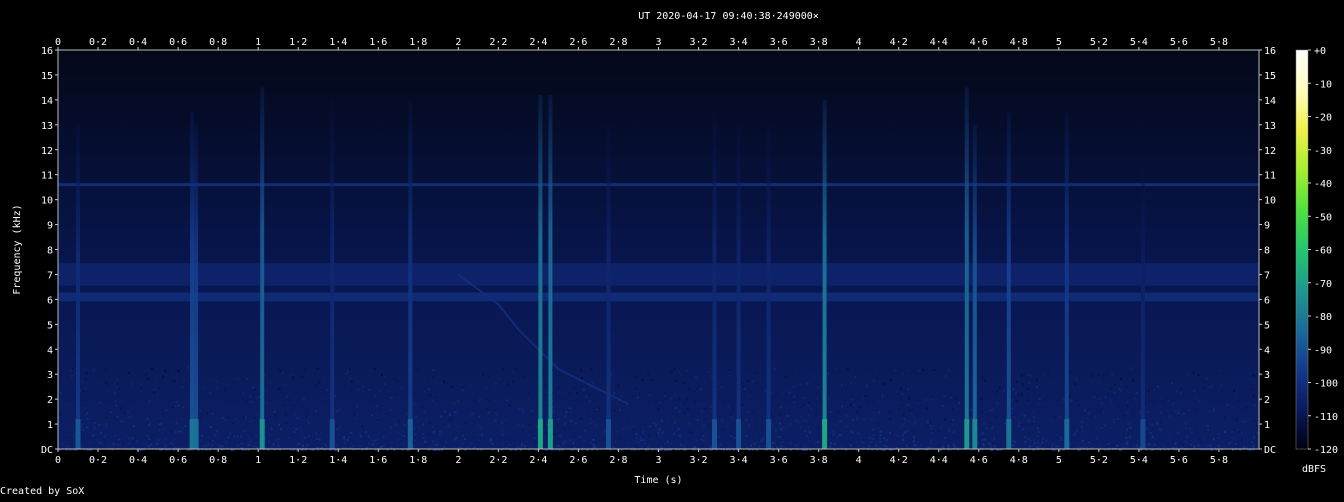 The height and width of the screenshot is (502, 1344). What do you see at coordinates (1059, 460) in the screenshot?
I see `x-tick-label-bottom: 5` at bounding box center [1059, 460].